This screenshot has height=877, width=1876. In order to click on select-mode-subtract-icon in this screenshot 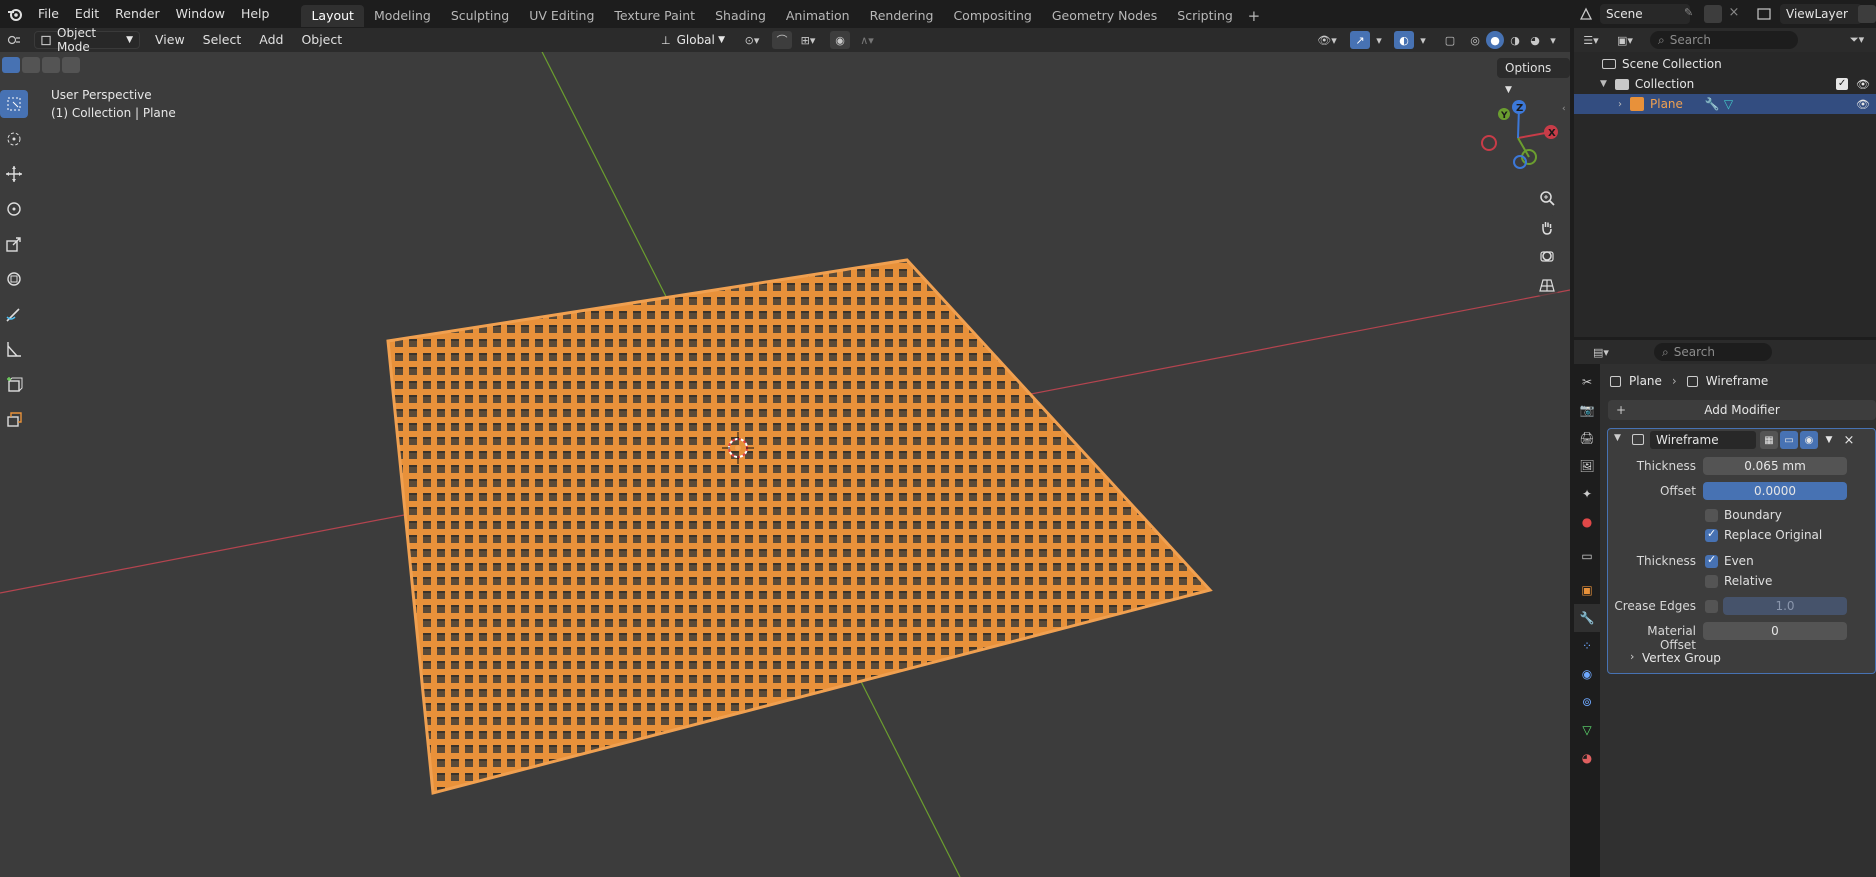, I will do `click(51, 65)`.